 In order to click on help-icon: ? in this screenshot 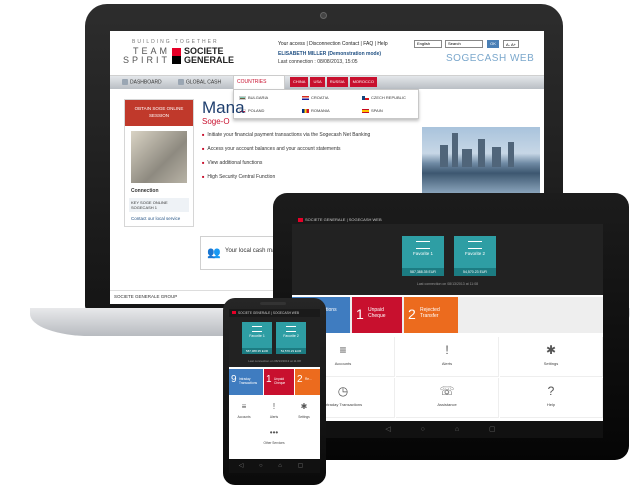, I will do `click(551, 391)`.